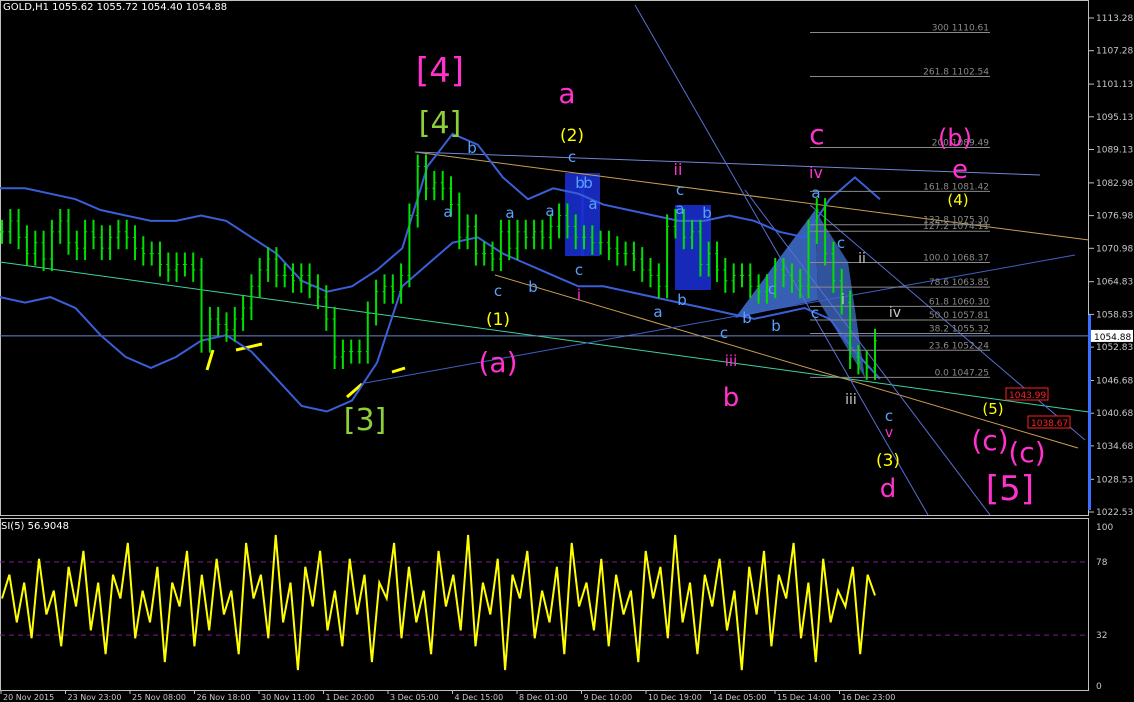  What do you see at coordinates (1114, 85) in the screenshot?
I see `price-tick-label: 1101.13` at bounding box center [1114, 85].